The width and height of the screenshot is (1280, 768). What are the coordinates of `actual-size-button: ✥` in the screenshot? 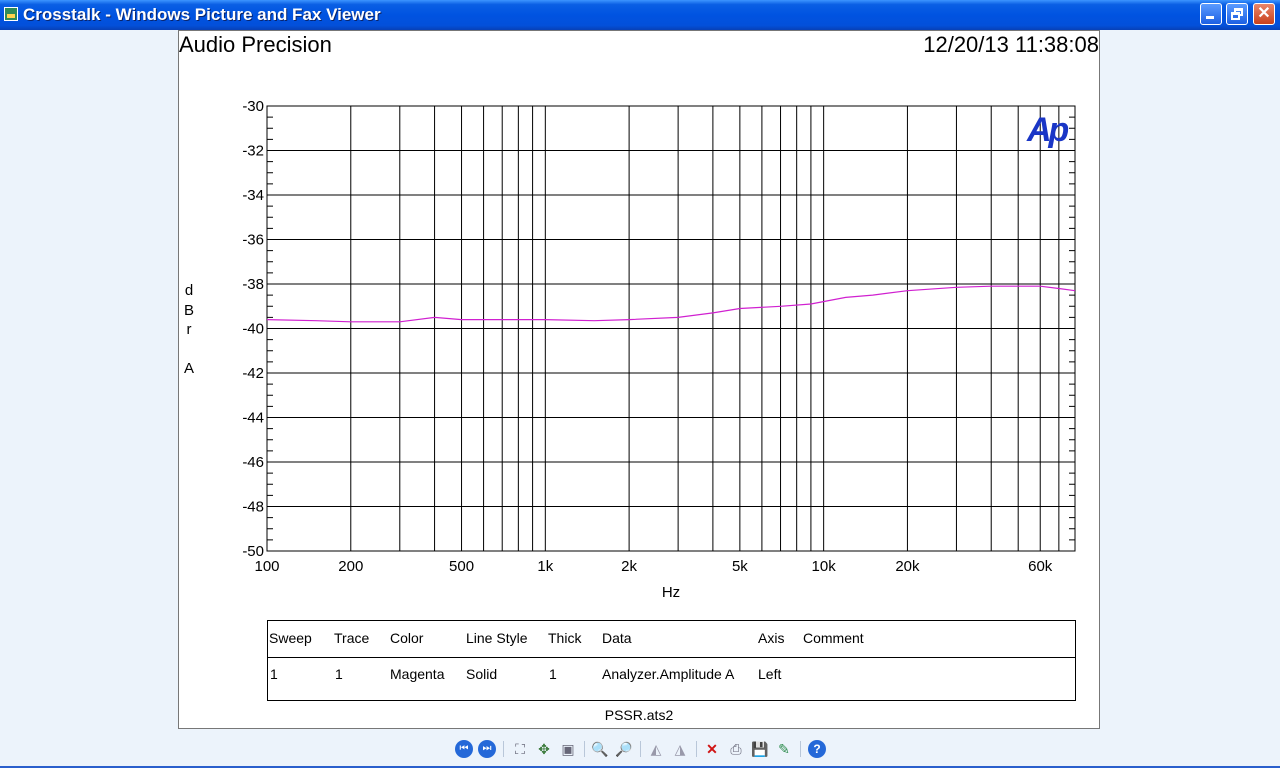 It's located at (544, 749).